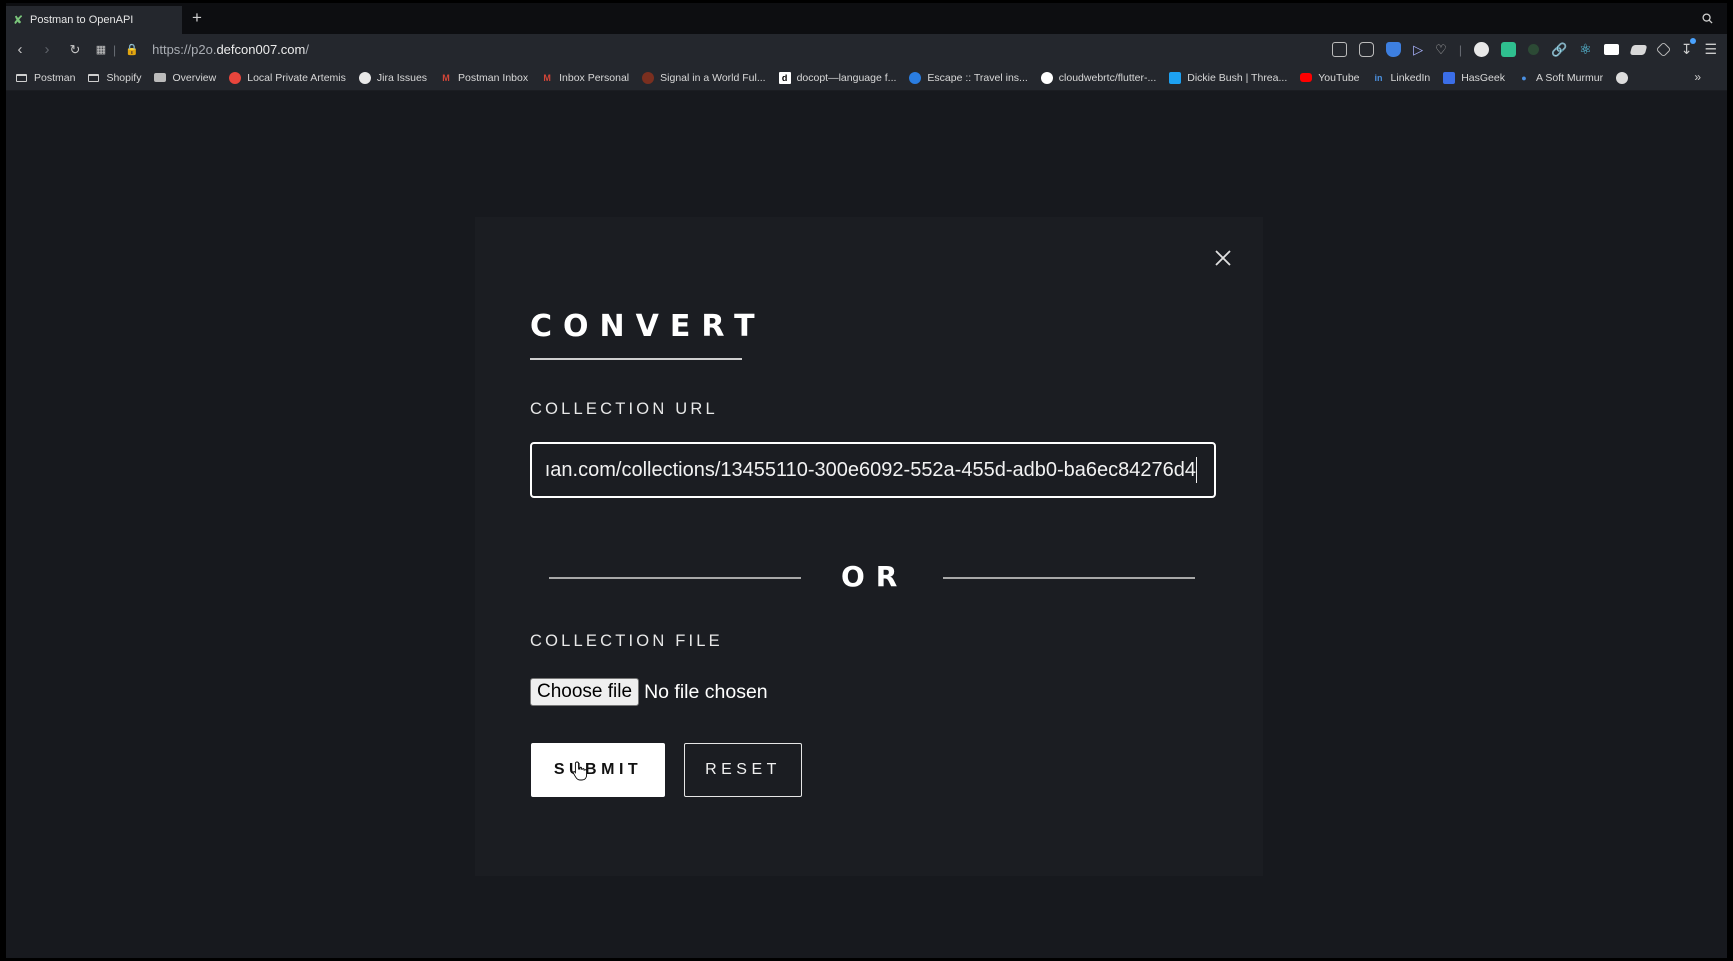 The width and height of the screenshot is (1733, 961). I want to click on tab-title: Postman to OpenAPI, so click(82, 20).